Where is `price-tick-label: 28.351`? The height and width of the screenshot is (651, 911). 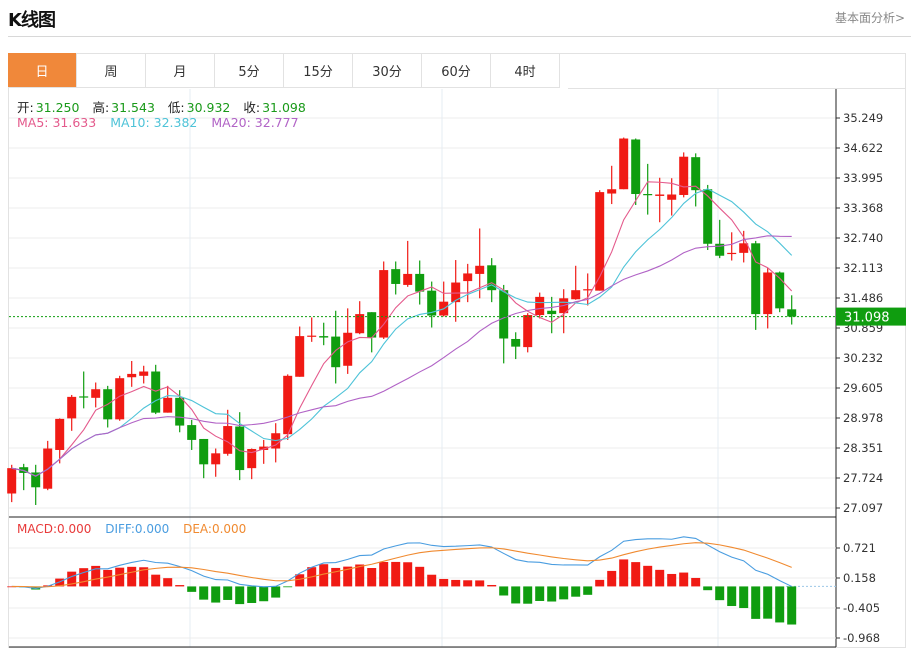
price-tick-label: 28.351 is located at coordinates (863, 448).